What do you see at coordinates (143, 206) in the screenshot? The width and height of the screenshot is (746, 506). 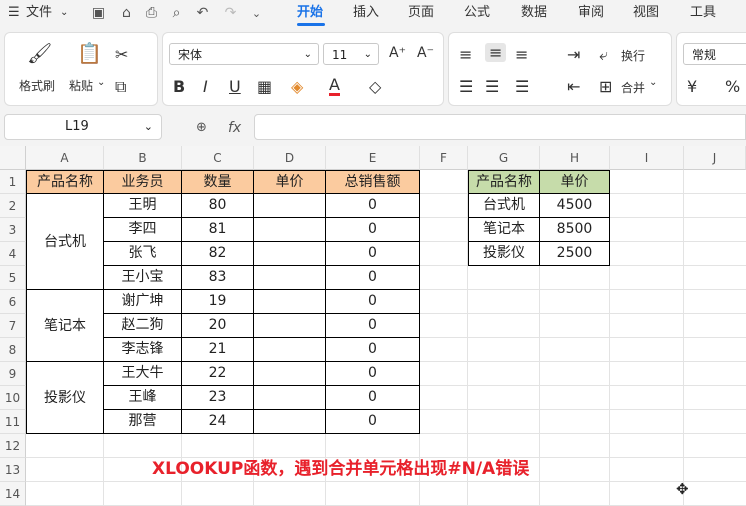 I see `table-cell: 王明` at bounding box center [143, 206].